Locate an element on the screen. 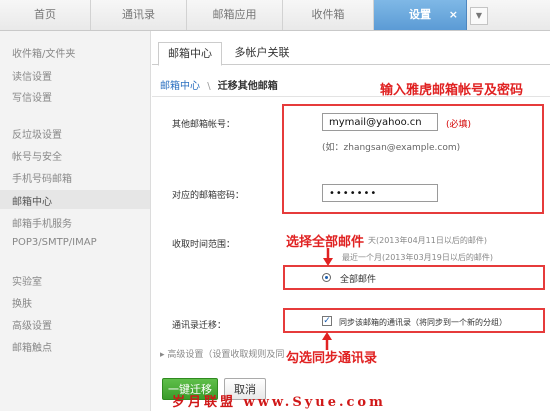 Image resolution: width=550 pixels, height=411 pixels. watermark: 岁月联盟 www.Syue.com is located at coordinates (279, 402).